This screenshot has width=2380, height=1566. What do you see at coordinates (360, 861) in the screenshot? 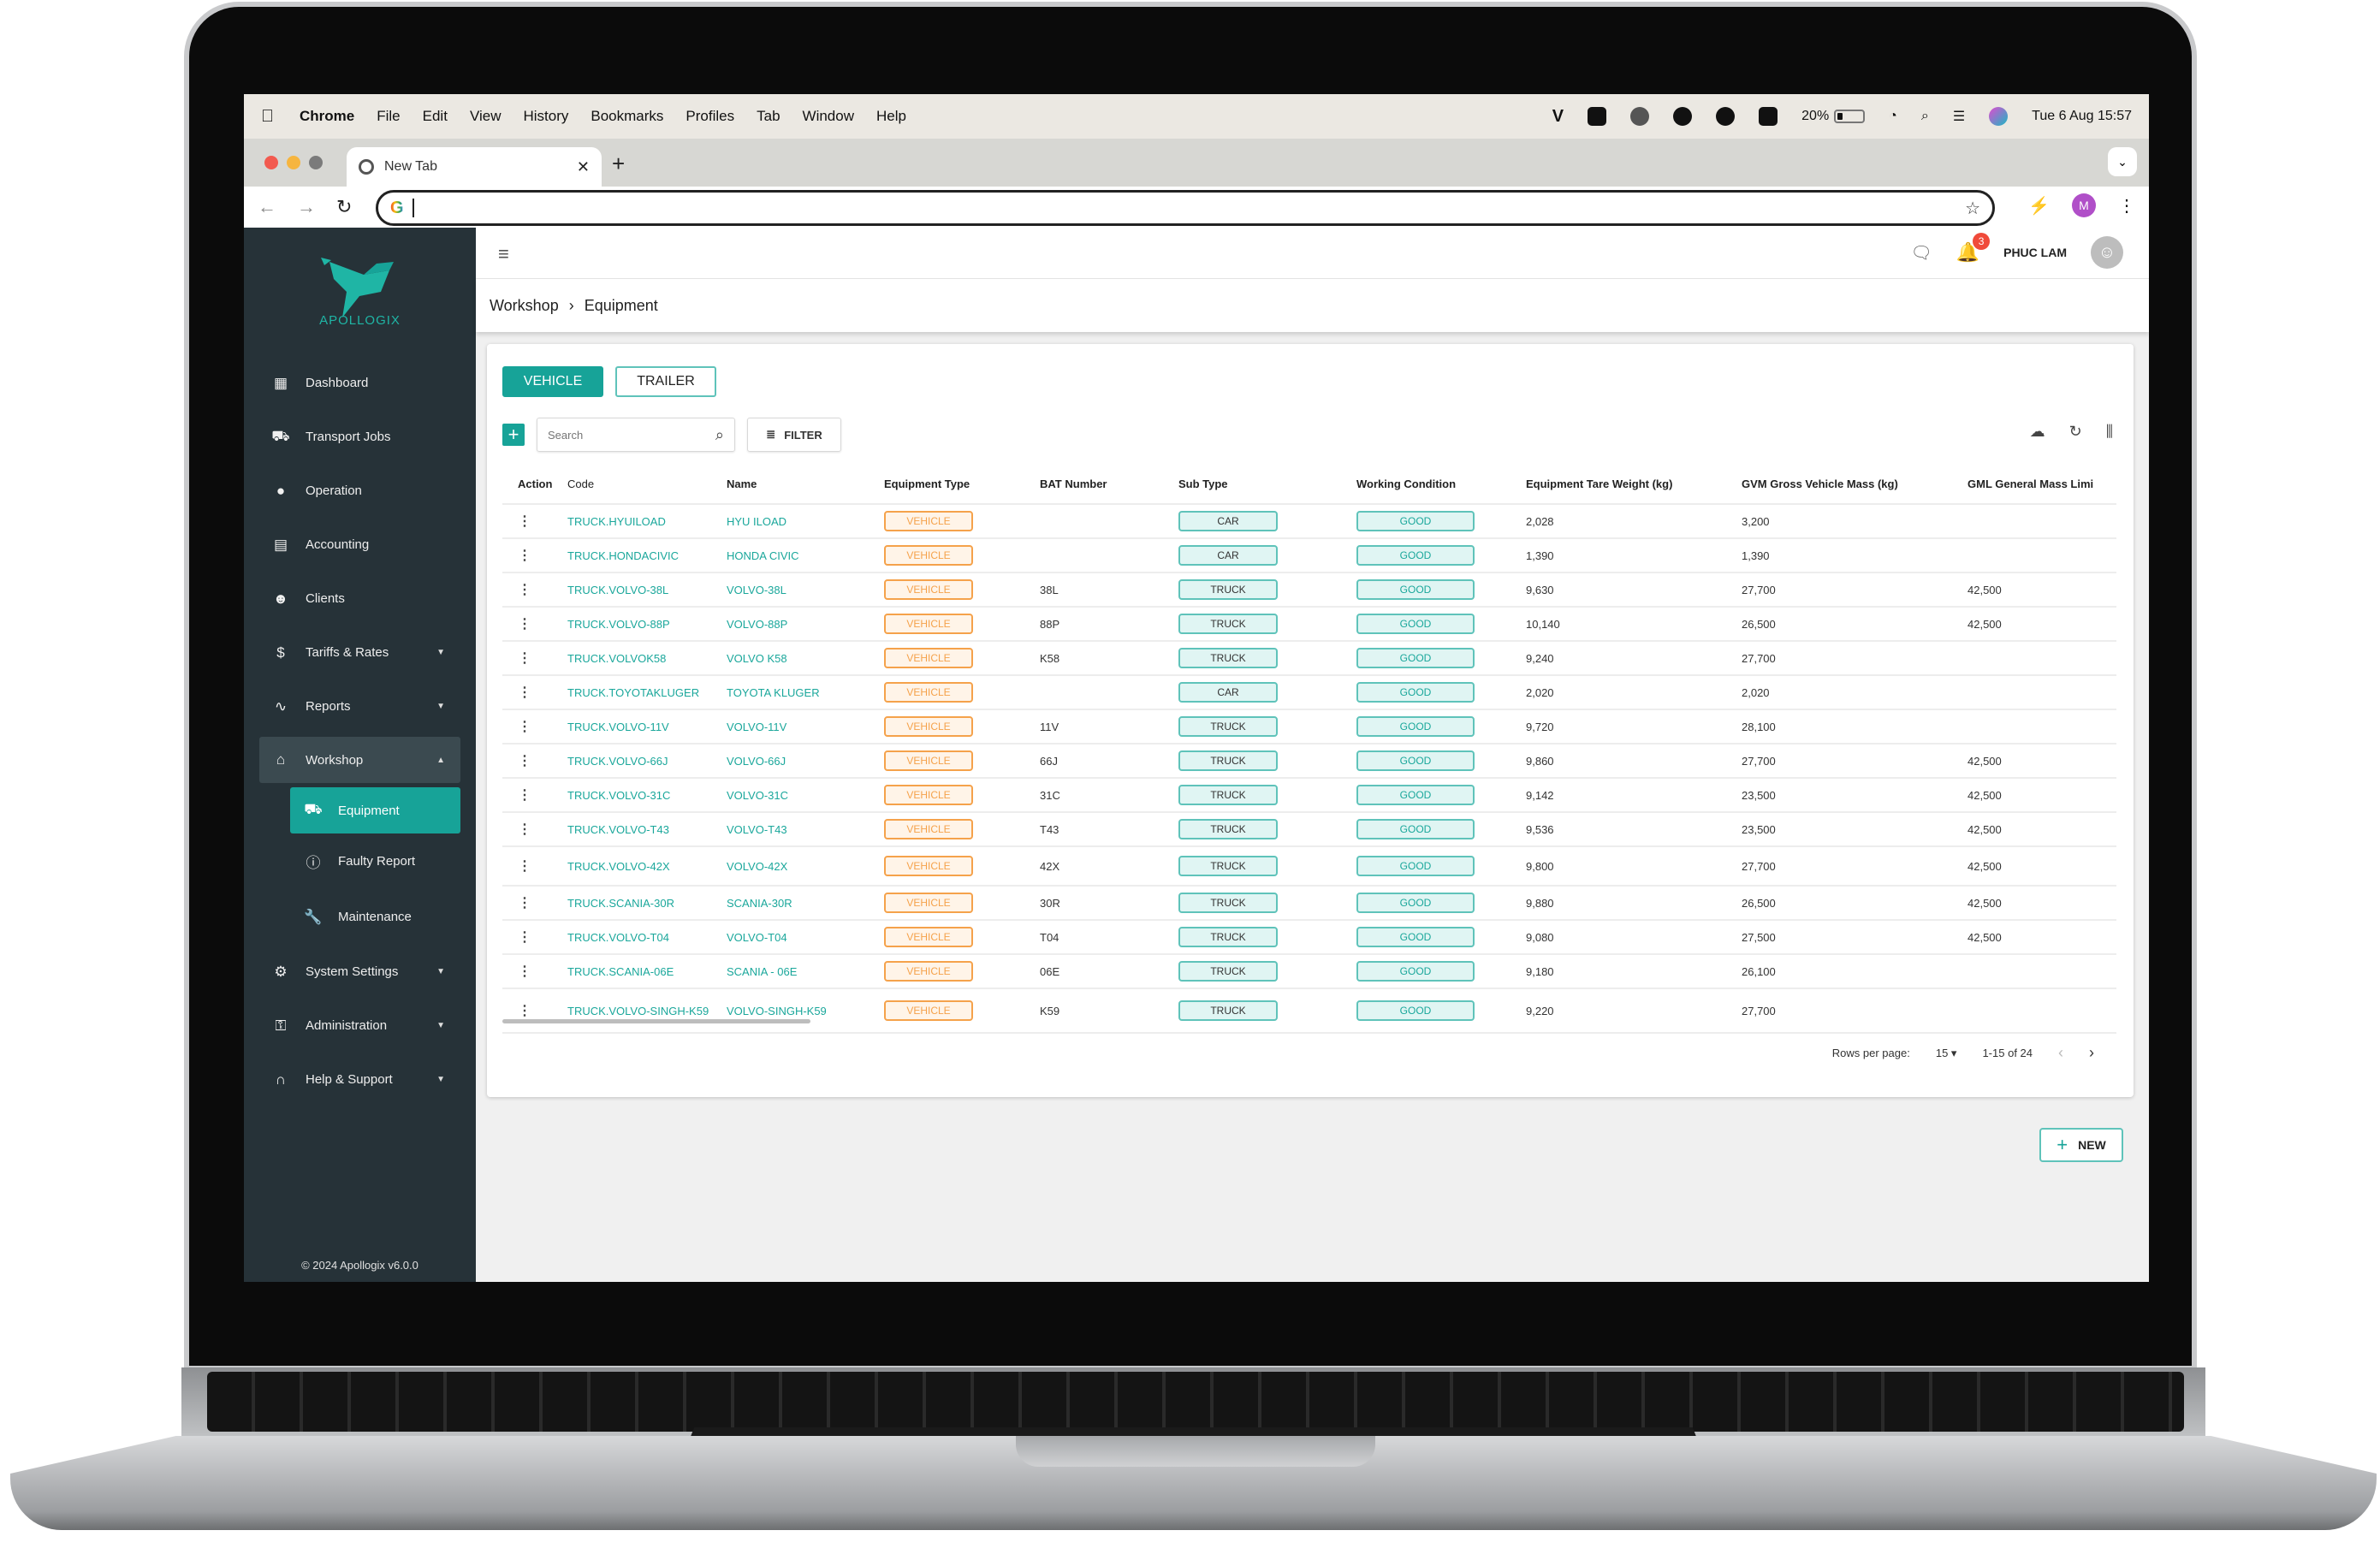
I see `sidebar-subitem-faulty-report: ⓘ Faulty Report` at bounding box center [360, 861].